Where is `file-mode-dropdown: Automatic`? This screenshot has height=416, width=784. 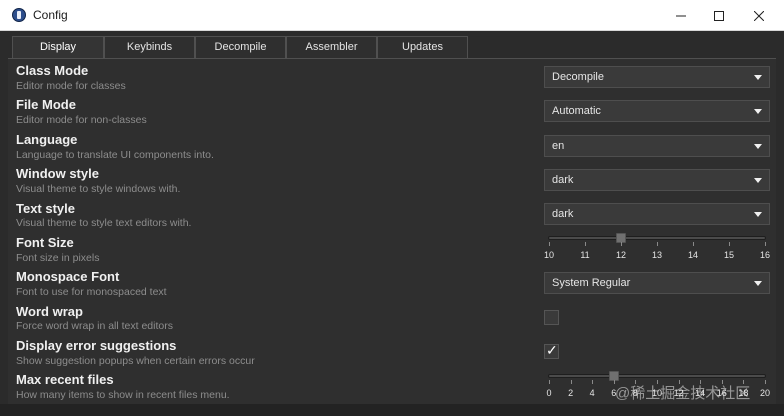
file-mode-dropdown: Automatic is located at coordinates (657, 111).